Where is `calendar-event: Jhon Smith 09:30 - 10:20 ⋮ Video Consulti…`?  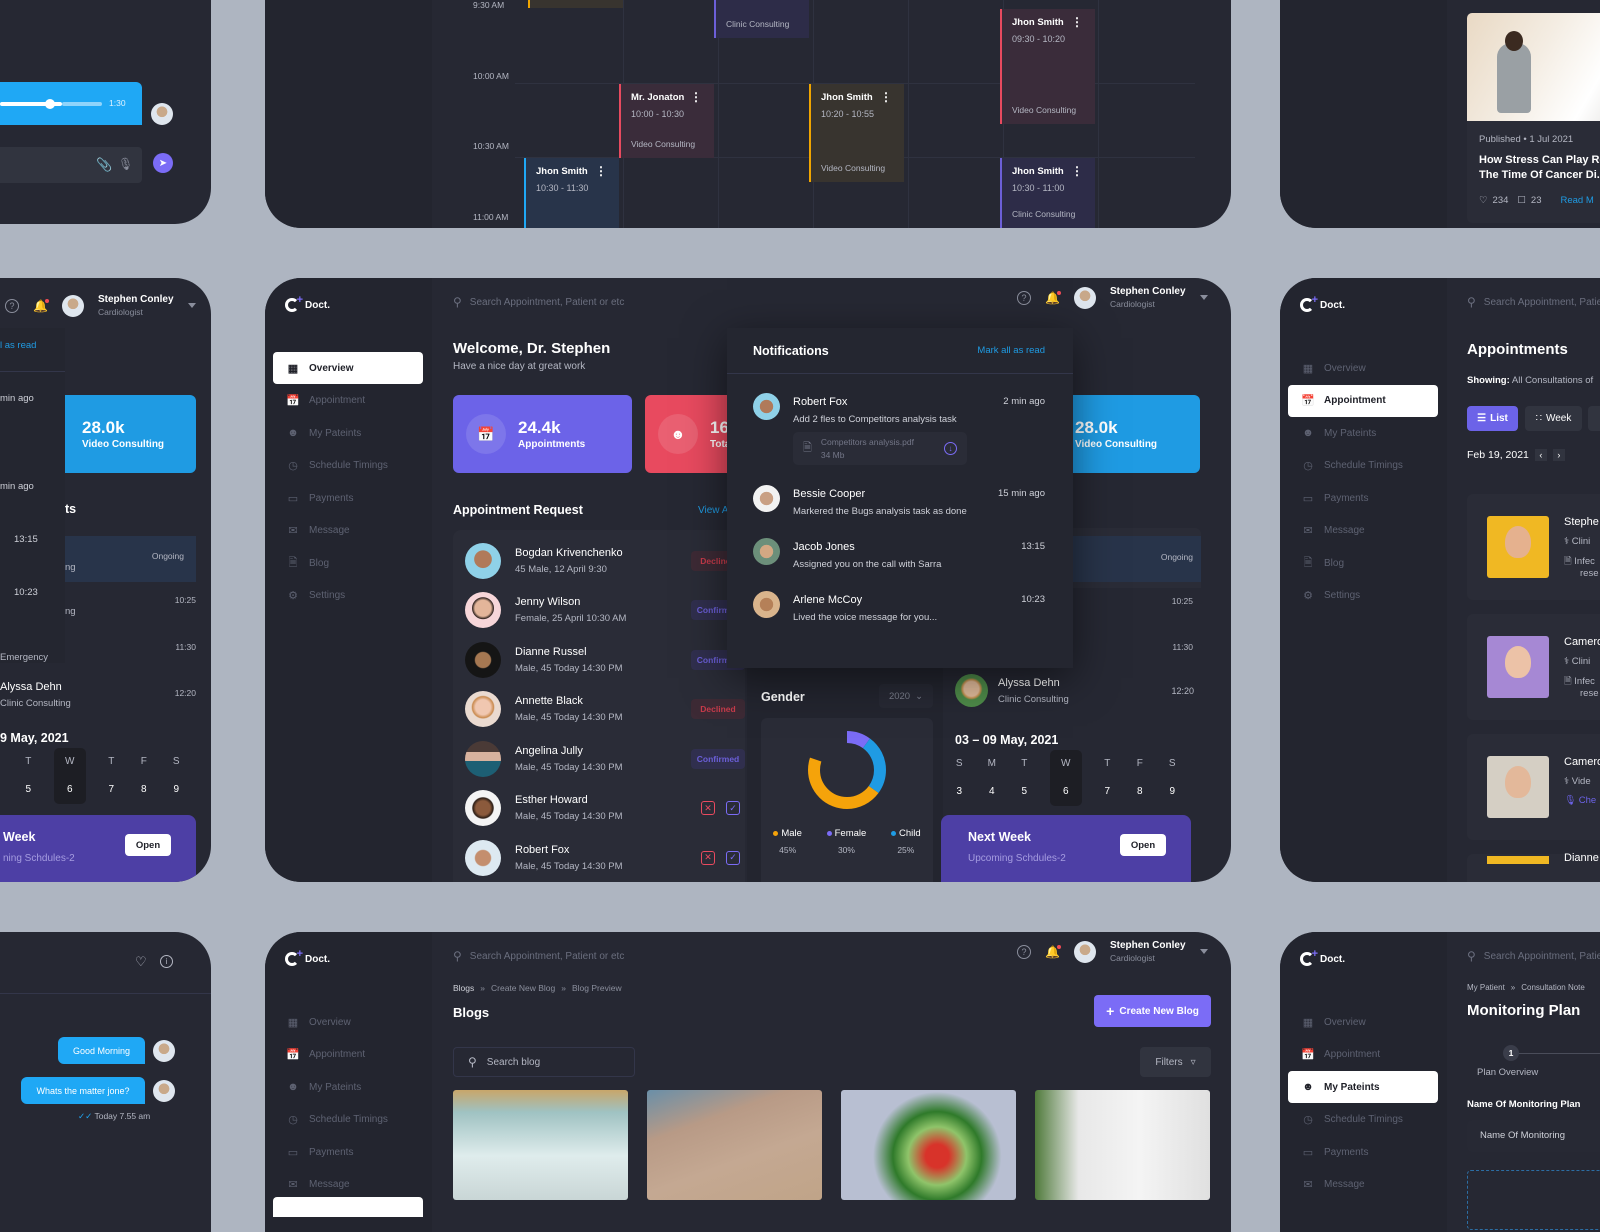
calendar-event: Jhon Smith 09:30 - 10:20 ⋮ Video Consulti… is located at coordinates (1047, 66).